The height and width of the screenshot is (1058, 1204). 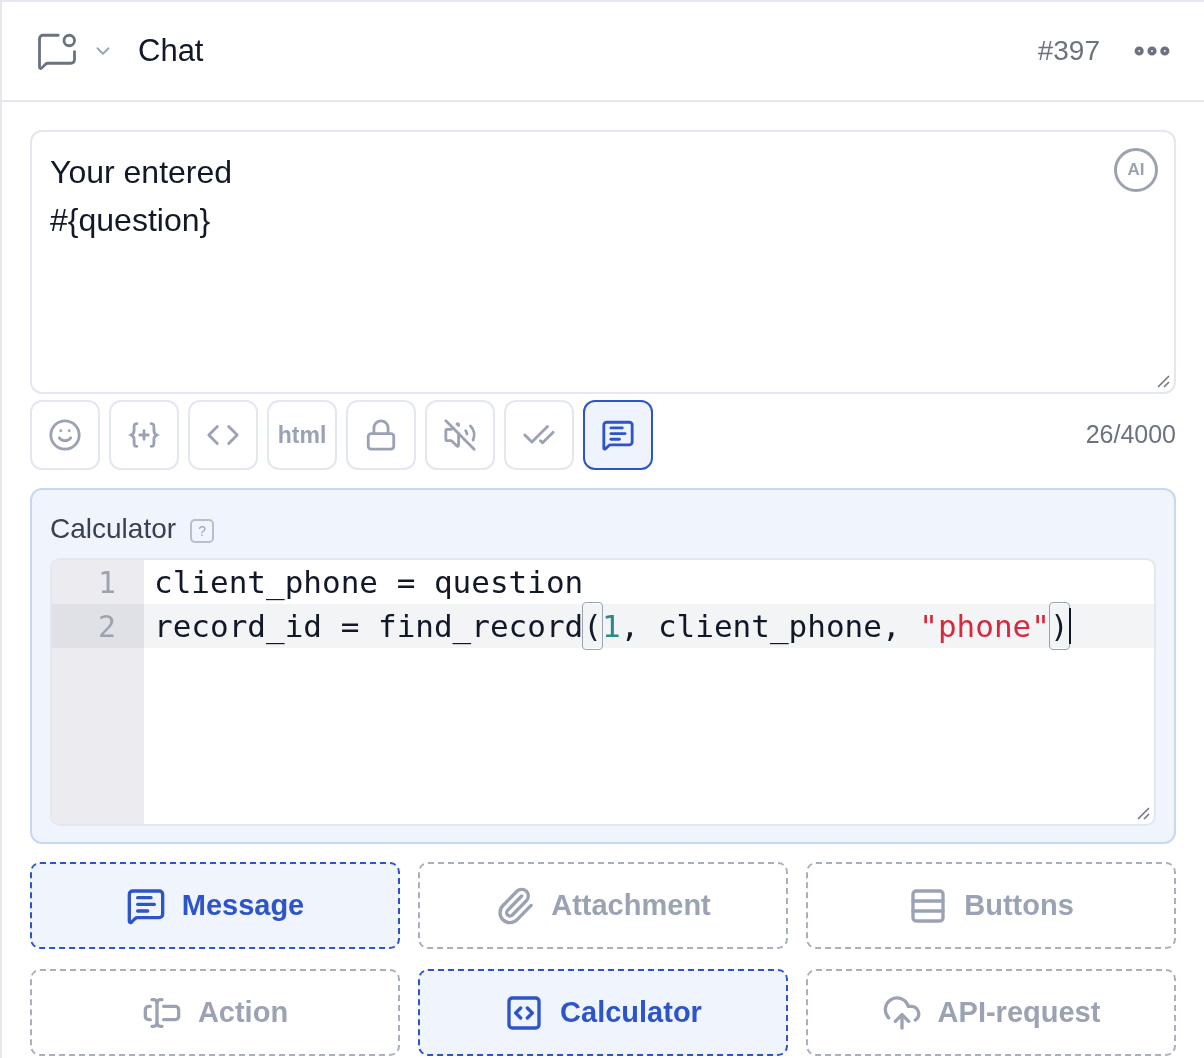 I want to click on block-button: Calculator, so click(x=603, y=1012).